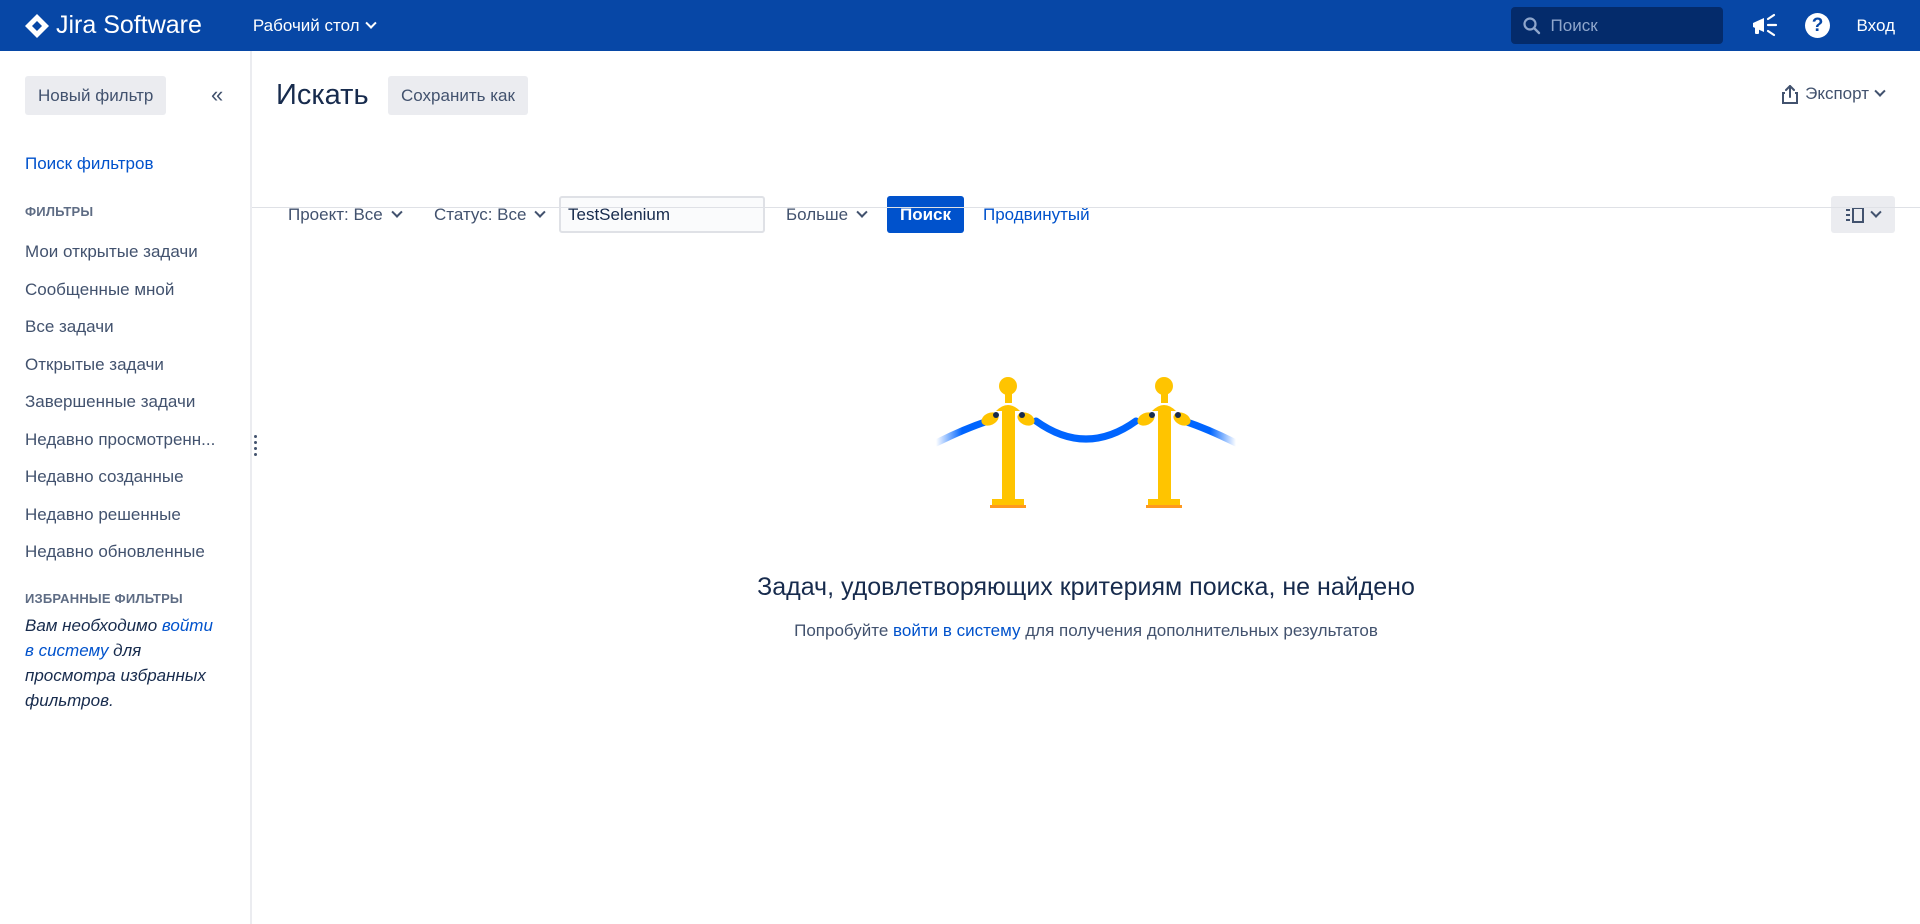 This screenshot has width=1920, height=924. What do you see at coordinates (125, 515) in the screenshot?
I see `filter-item-recently-resolved: Недавно решенные` at bounding box center [125, 515].